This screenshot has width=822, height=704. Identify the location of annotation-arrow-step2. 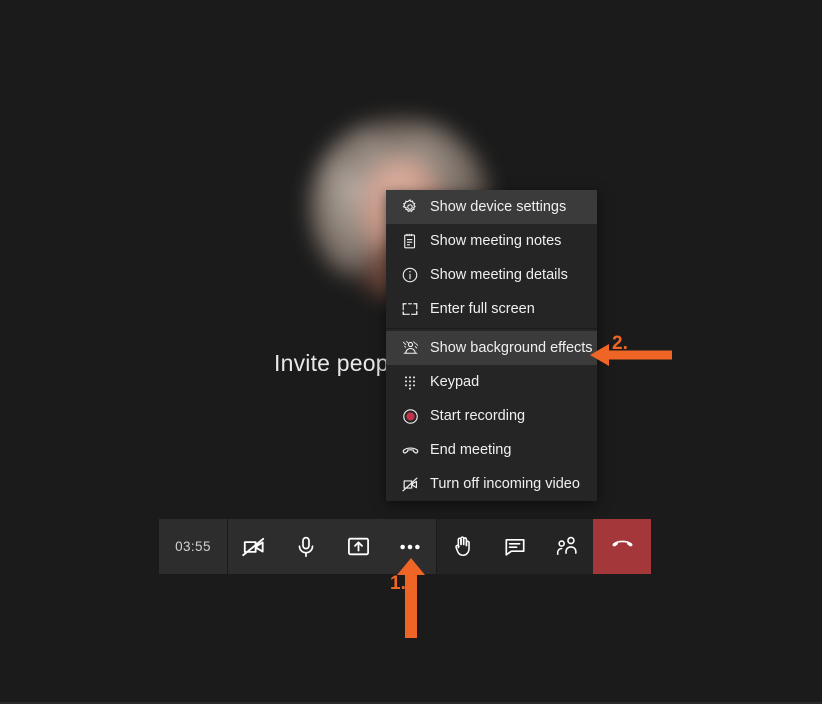
(631, 357).